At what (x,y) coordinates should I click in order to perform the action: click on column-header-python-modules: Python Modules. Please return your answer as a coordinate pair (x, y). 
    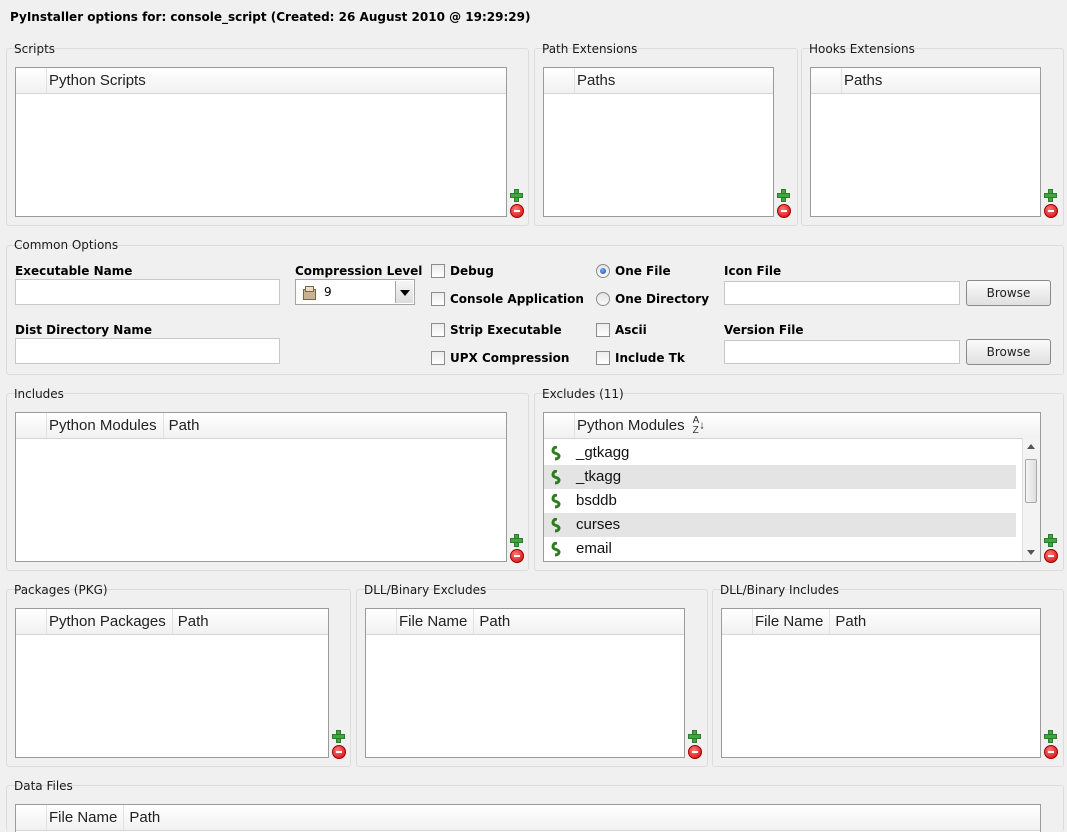
    Looking at the image, I should click on (105, 425).